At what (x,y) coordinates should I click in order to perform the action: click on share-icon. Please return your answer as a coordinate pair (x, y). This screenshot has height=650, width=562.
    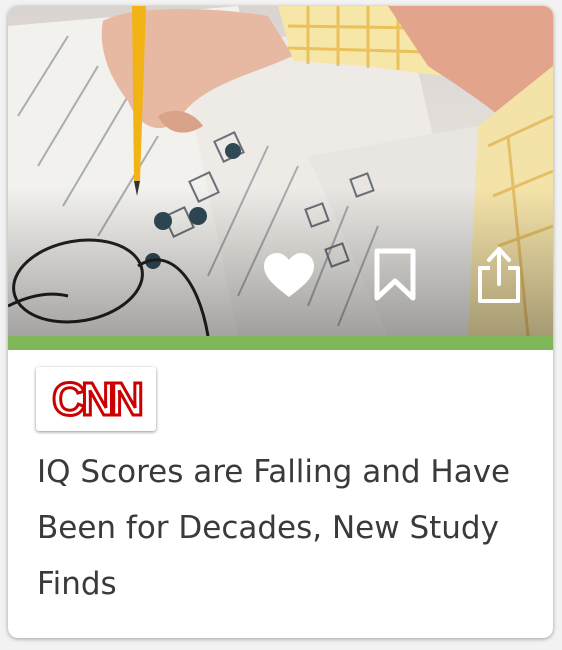
    Looking at the image, I should click on (499, 275).